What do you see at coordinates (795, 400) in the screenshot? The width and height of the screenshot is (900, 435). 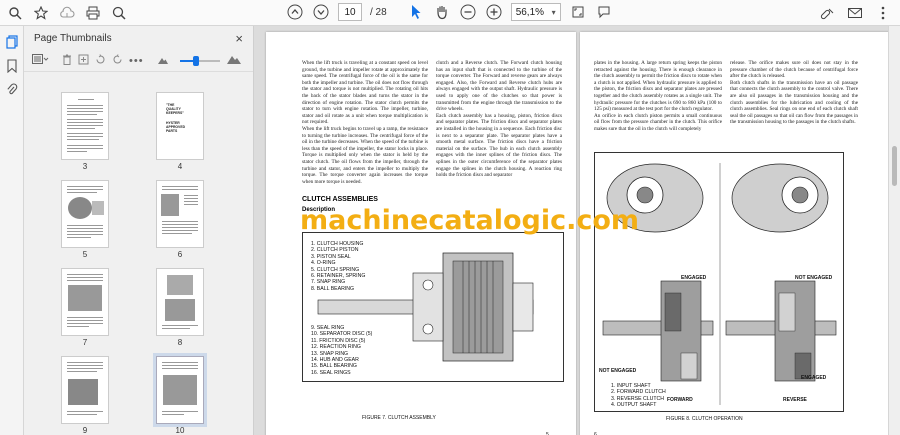 I see `label-reverse: REVERSE` at bounding box center [795, 400].